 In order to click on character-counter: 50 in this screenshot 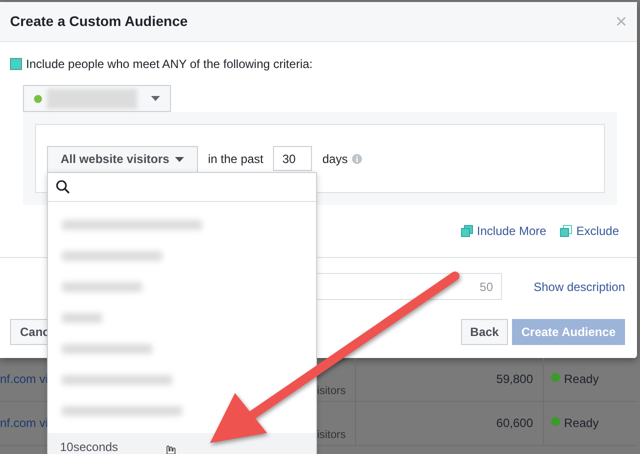, I will do `click(486, 287)`.